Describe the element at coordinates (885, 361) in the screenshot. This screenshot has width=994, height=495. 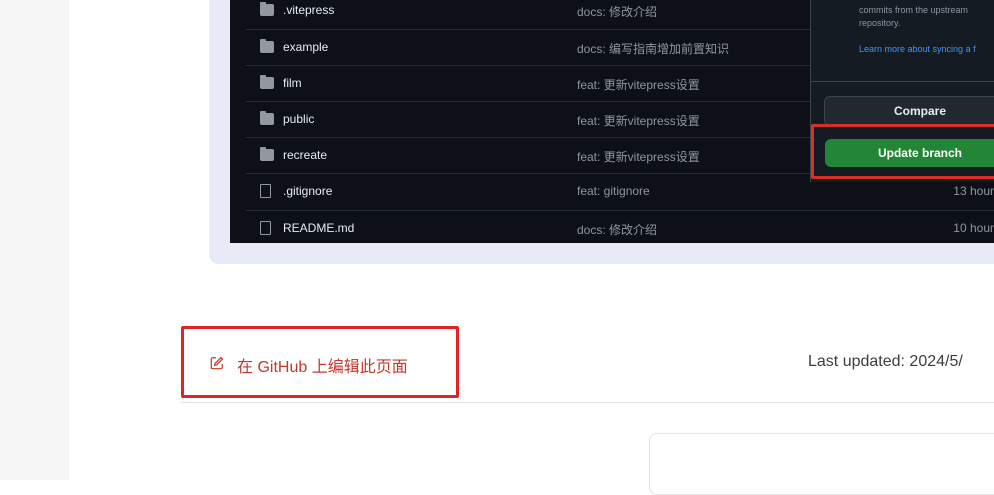
I see `last-updated-text: Last updated: 2024/5/` at that location.